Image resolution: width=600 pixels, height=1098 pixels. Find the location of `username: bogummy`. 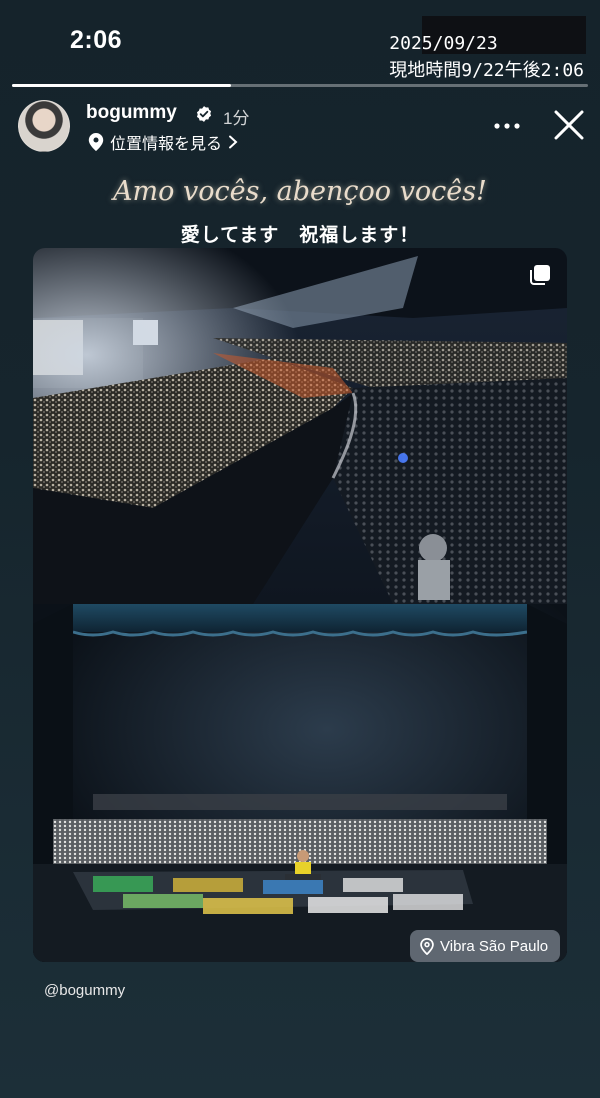

username: bogummy is located at coordinates (131, 113).